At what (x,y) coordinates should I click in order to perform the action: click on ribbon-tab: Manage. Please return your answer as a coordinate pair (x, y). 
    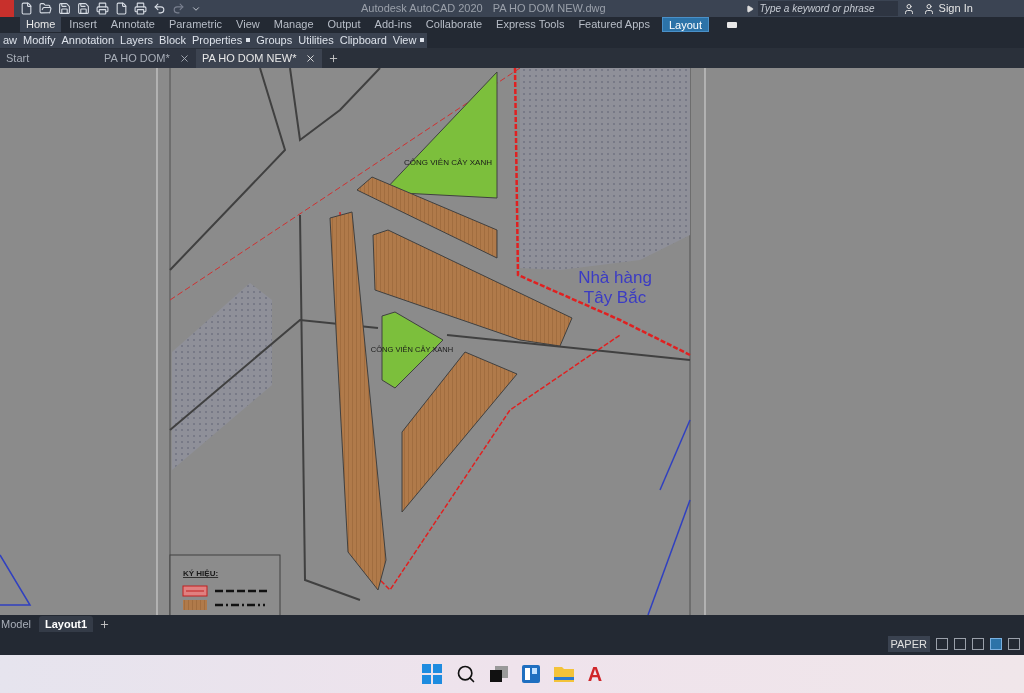
    Looking at the image, I should click on (293, 24).